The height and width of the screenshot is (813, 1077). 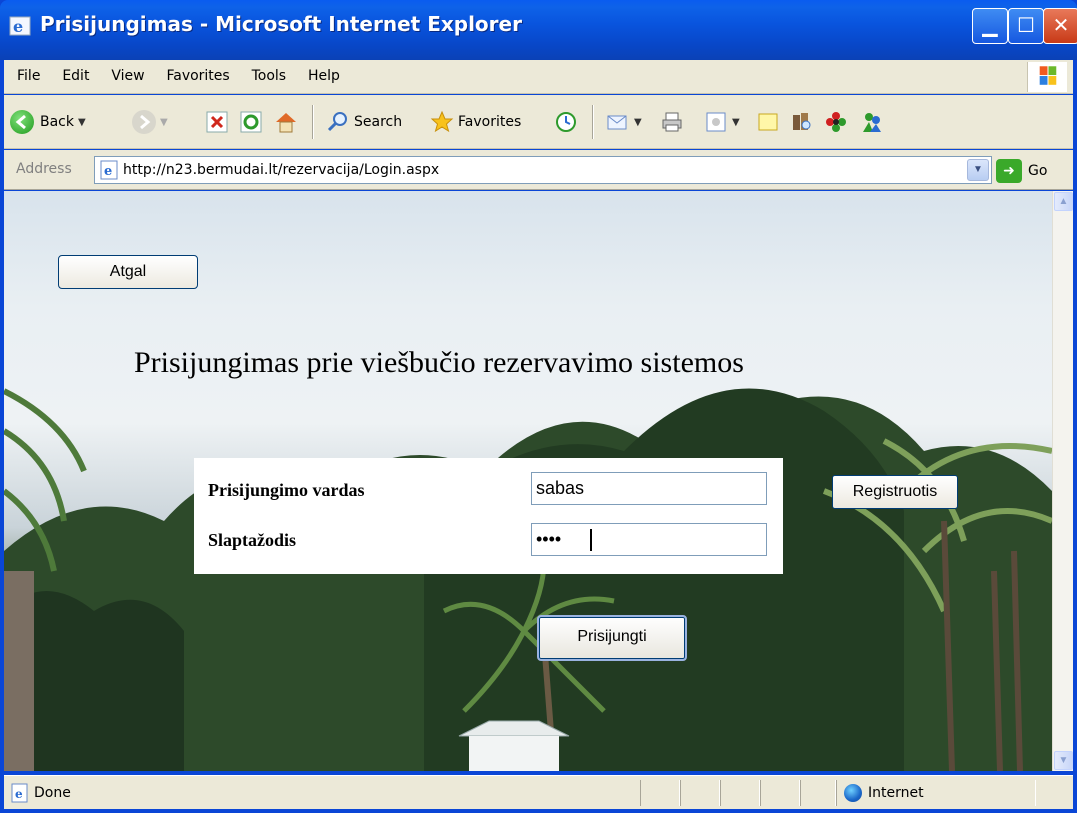 I want to click on zone-pane, so click(x=936, y=793).